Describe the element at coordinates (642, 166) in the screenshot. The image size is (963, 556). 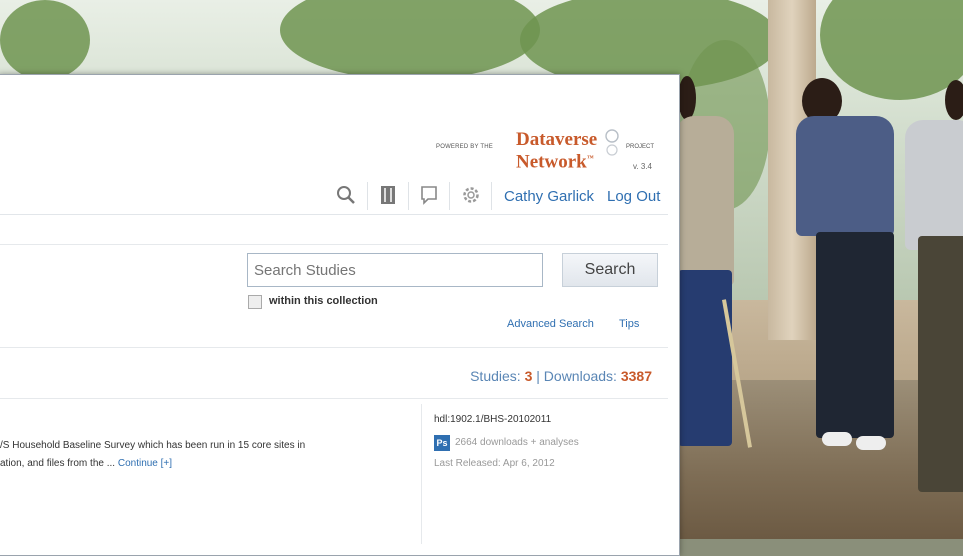
I see `version-label: v. 3.4` at that location.